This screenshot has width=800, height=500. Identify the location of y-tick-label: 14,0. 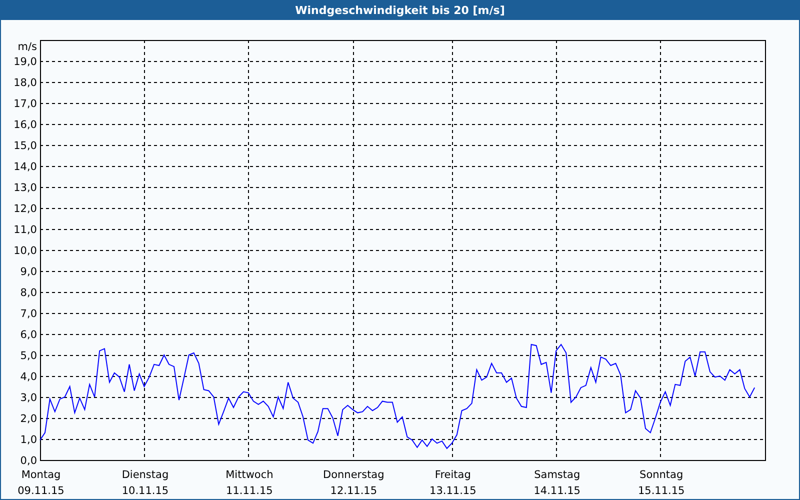
(25, 167).